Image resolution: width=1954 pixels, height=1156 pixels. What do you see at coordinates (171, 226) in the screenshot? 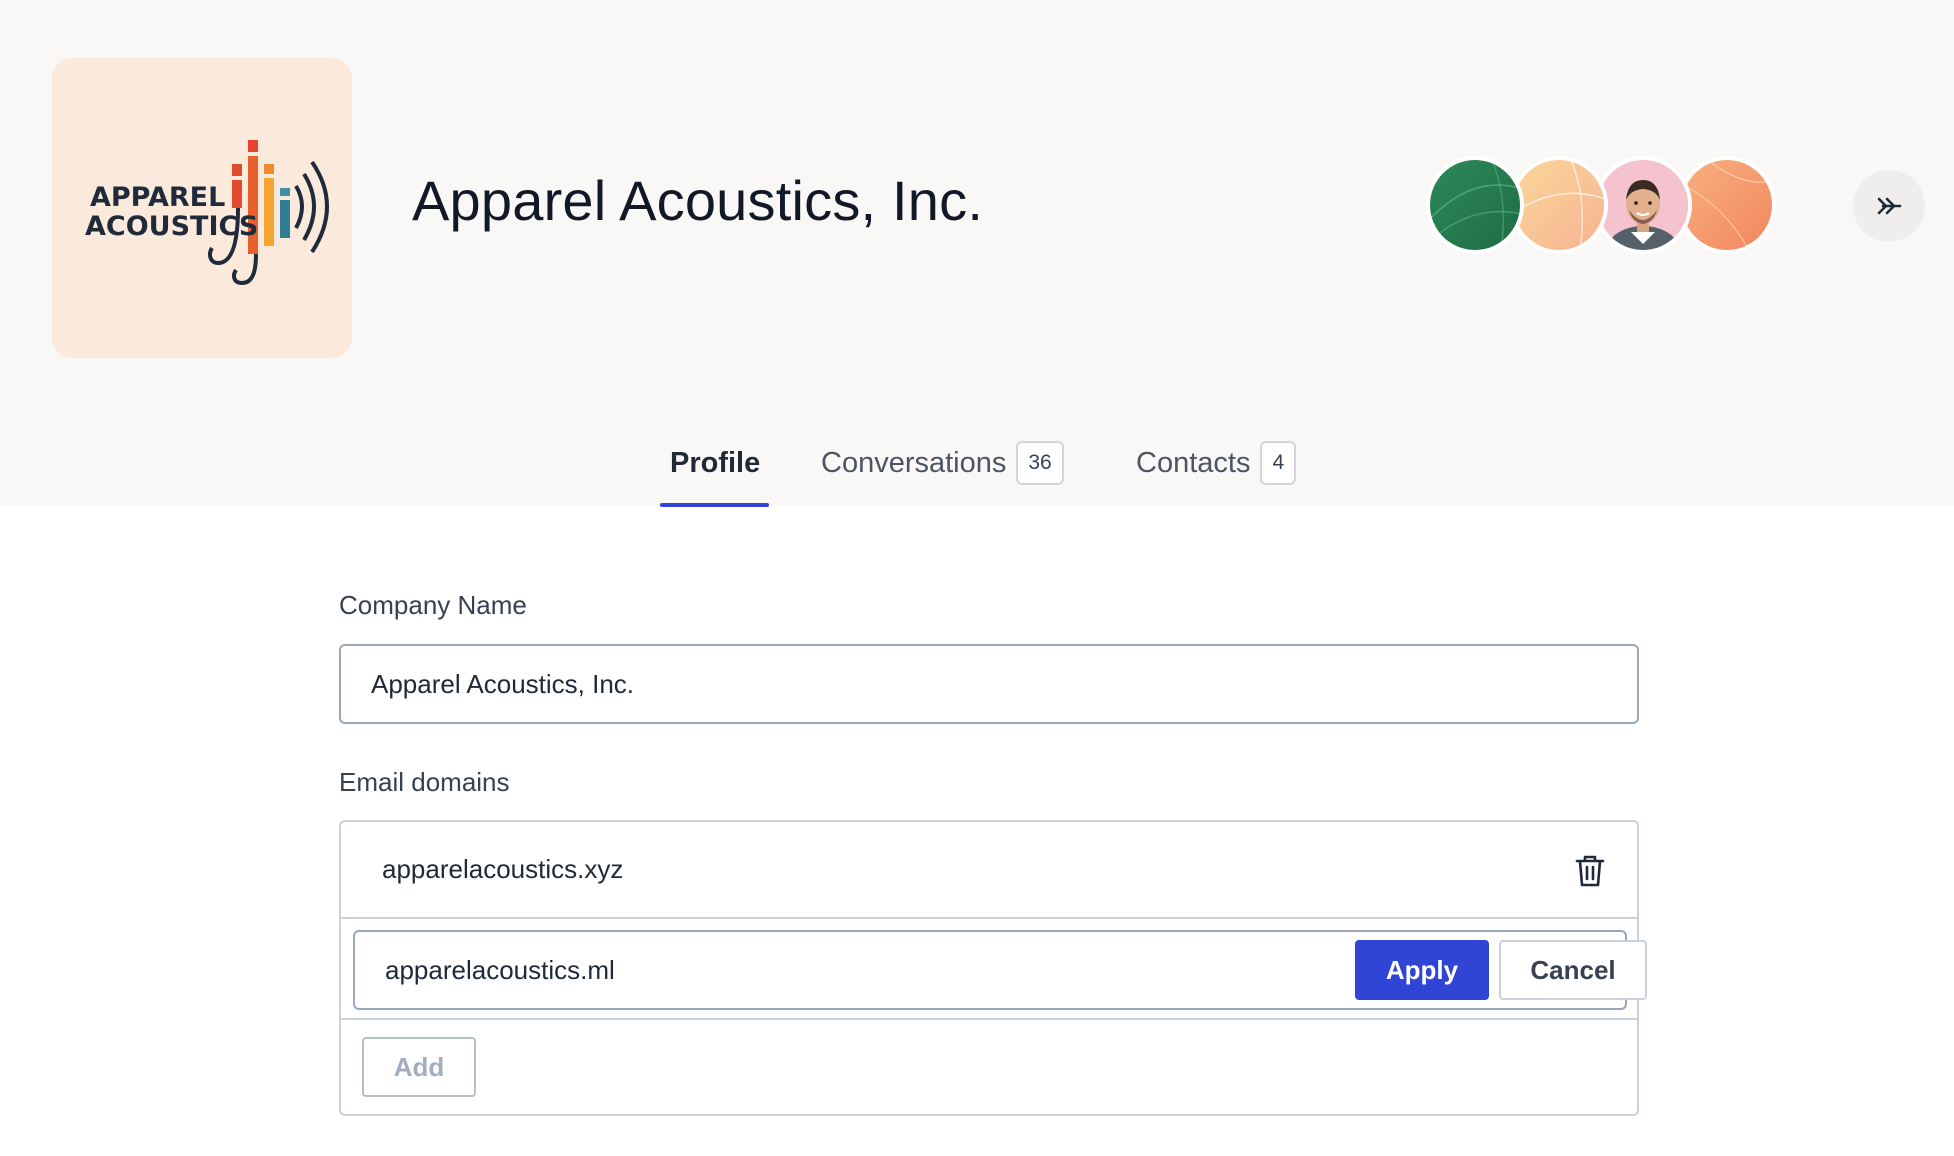
I see `logo-wordmark-line2: ACOUSTICS` at bounding box center [171, 226].